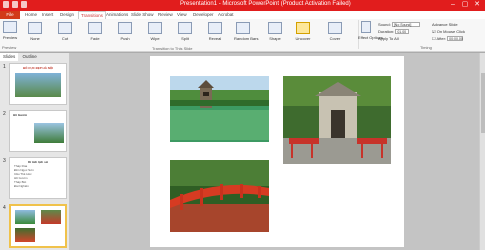  What do you see at coordinates (337, 120) in the screenshot?
I see `photo-temple-gate` at bounding box center [337, 120].